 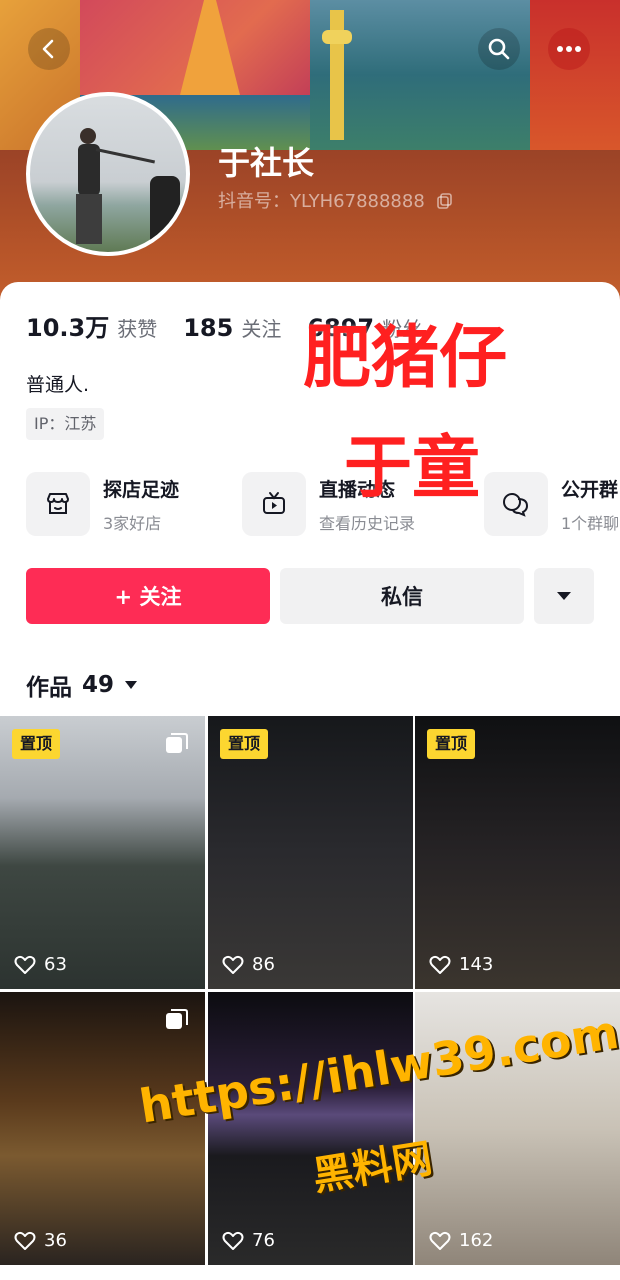 I want to click on avatar, so click(x=108, y=174).